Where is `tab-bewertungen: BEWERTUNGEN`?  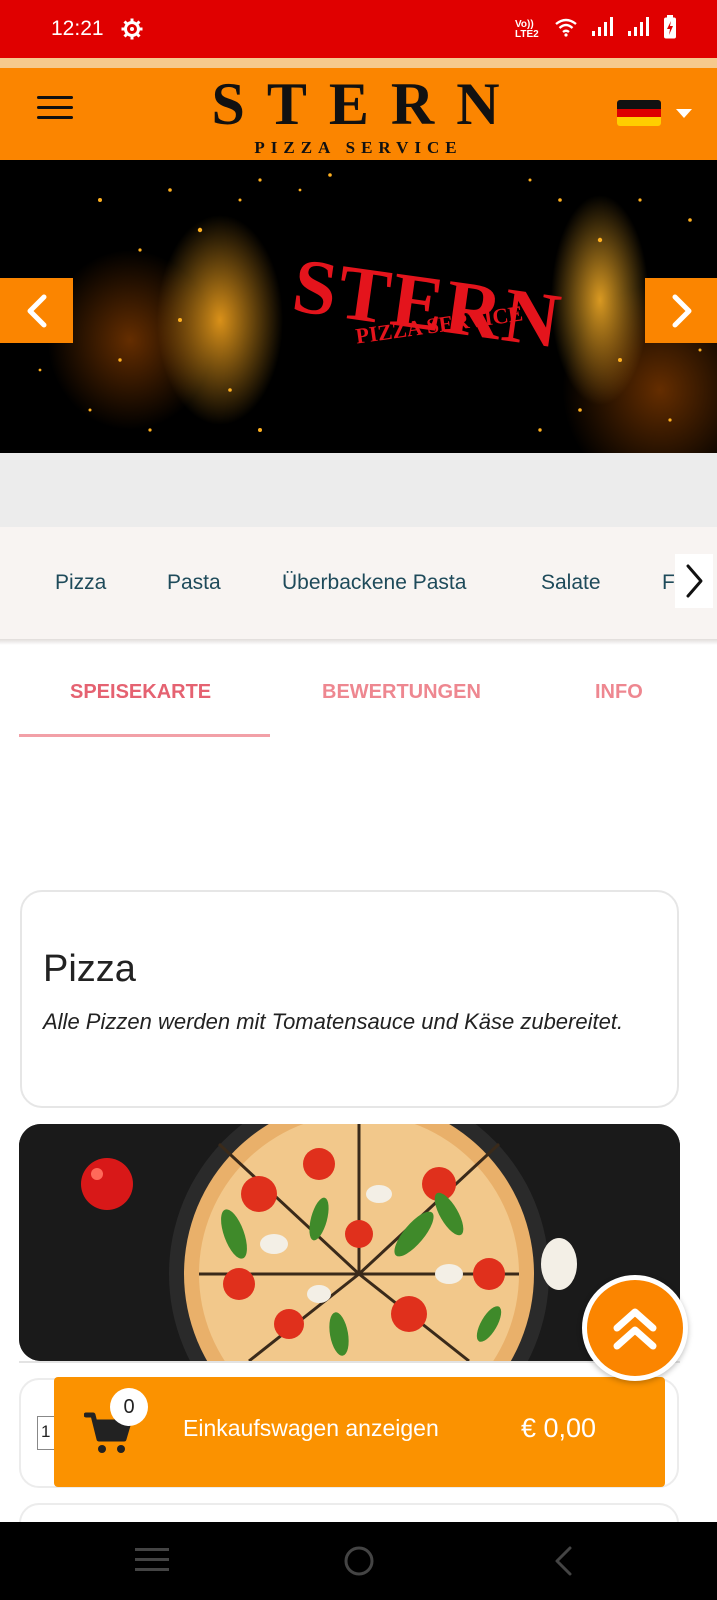 tab-bewertungen: BEWERTUNGEN is located at coordinates (401, 692).